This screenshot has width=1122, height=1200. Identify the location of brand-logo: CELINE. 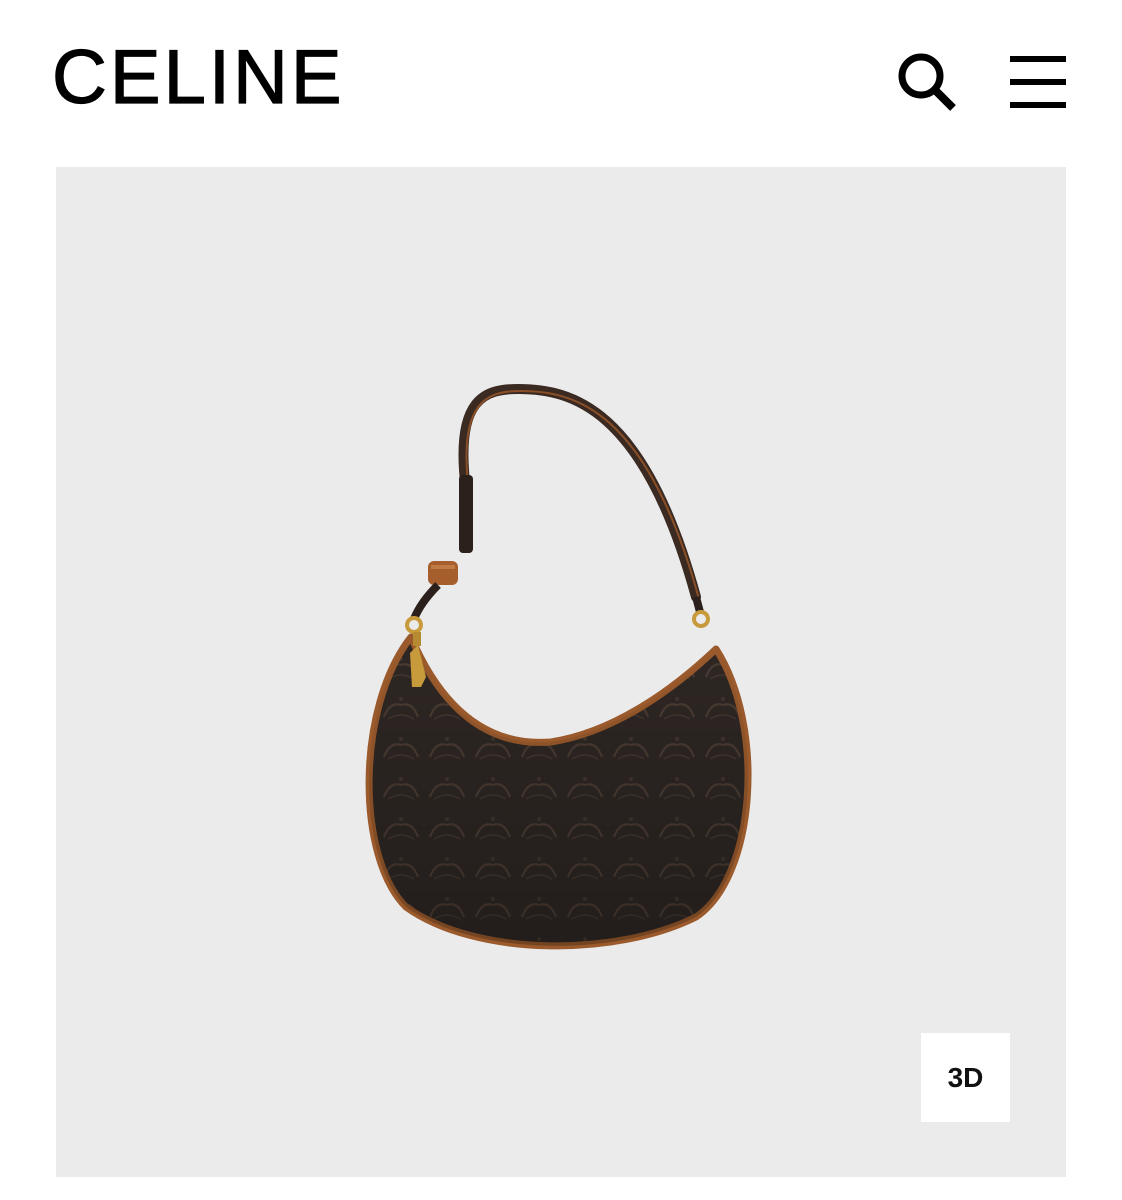
(198, 77).